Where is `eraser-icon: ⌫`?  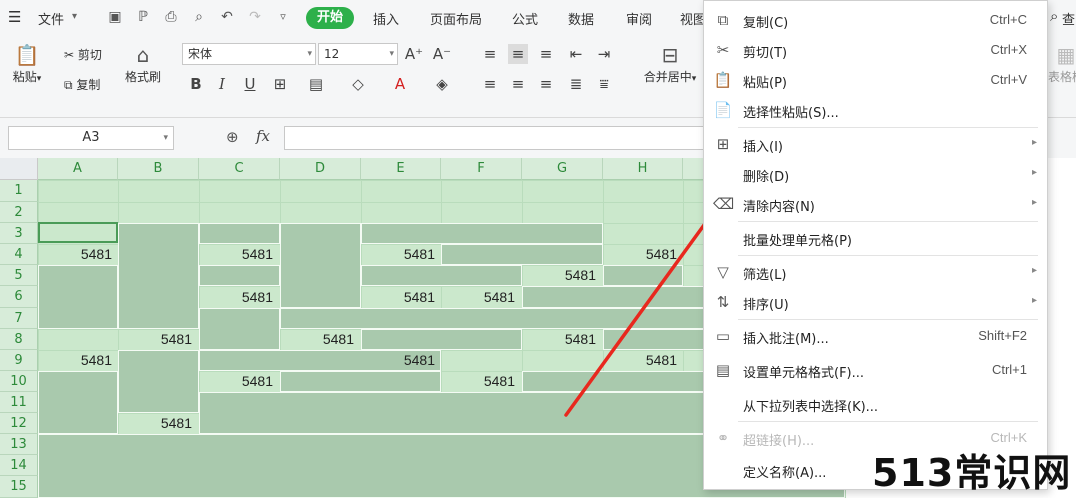
eraser-icon: ⌫ is located at coordinates (724, 204).